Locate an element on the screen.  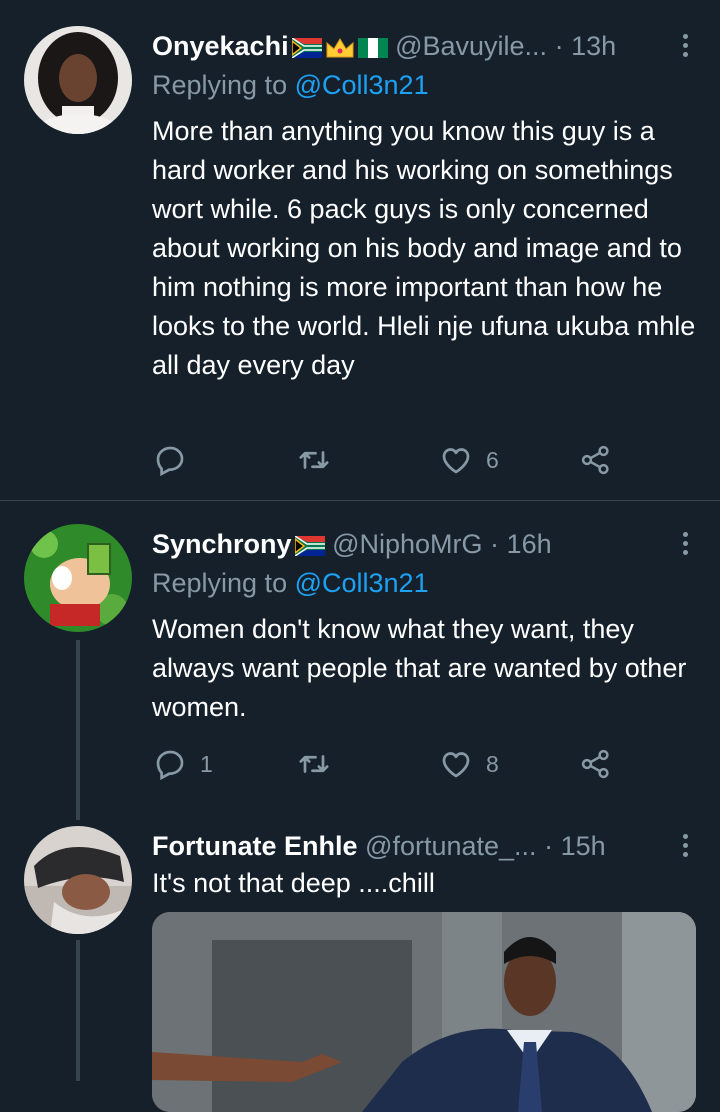
like-button: 6 is located at coordinates (468, 460).